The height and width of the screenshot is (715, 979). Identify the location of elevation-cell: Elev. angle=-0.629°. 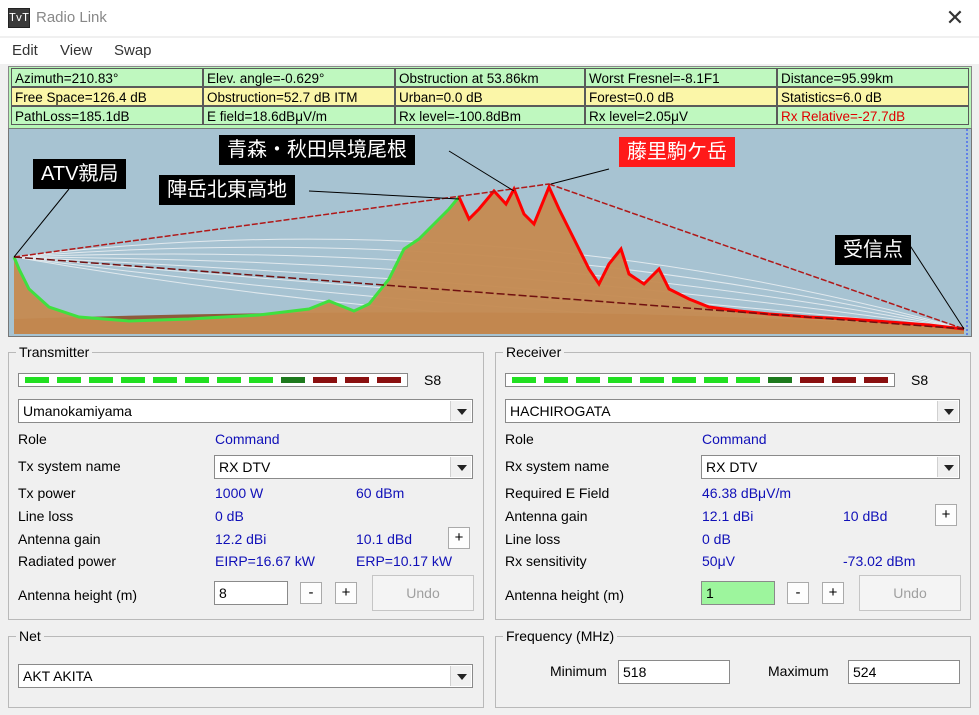
(299, 77).